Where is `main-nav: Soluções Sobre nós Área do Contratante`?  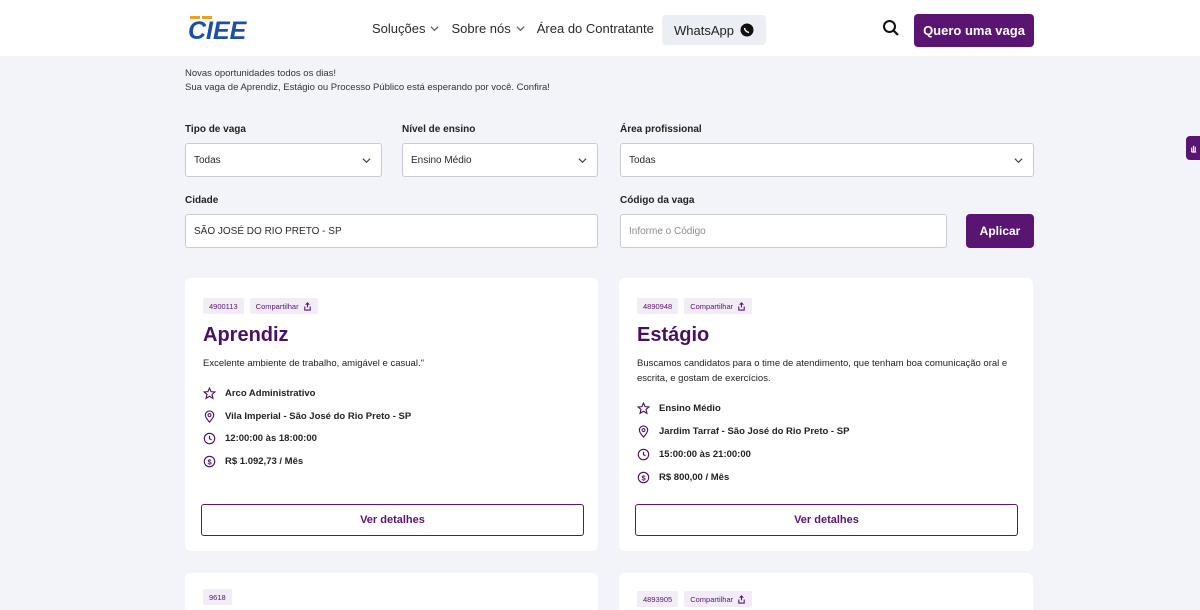 main-nav: Soluções Sobre nós Área do Contratante is located at coordinates (519, 28).